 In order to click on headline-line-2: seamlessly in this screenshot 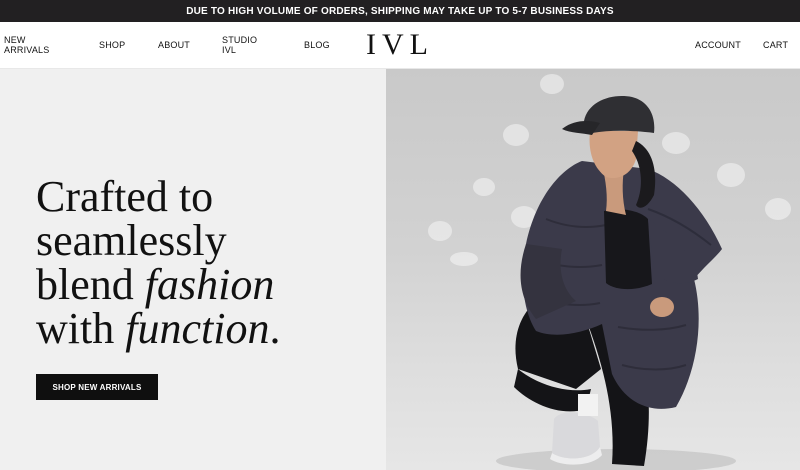, I will do `click(131, 240)`.